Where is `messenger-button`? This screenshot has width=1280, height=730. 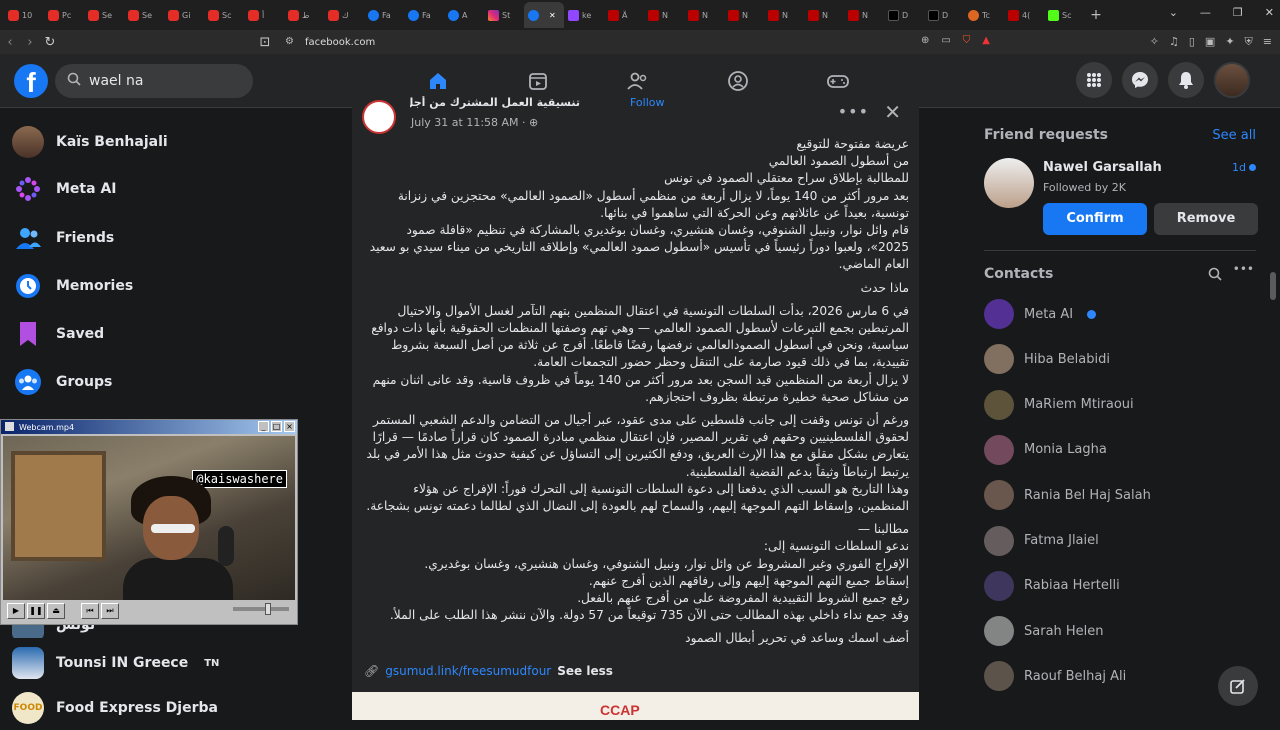 messenger-button is located at coordinates (1140, 80).